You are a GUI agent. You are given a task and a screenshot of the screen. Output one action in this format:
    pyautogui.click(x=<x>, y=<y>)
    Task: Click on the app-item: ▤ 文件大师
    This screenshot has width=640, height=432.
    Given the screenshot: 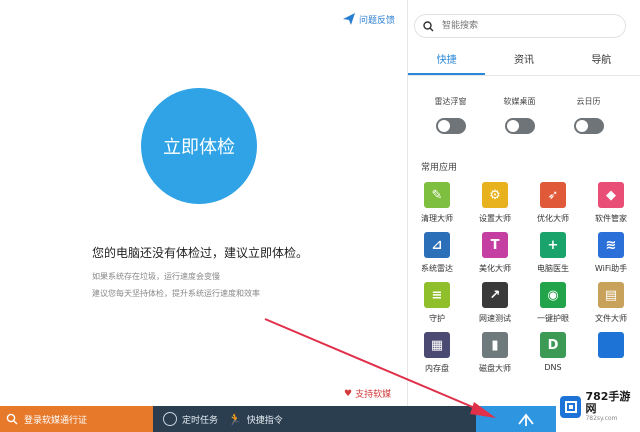 What is the action you would take?
    pyautogui.click(x=611, y=303)
    